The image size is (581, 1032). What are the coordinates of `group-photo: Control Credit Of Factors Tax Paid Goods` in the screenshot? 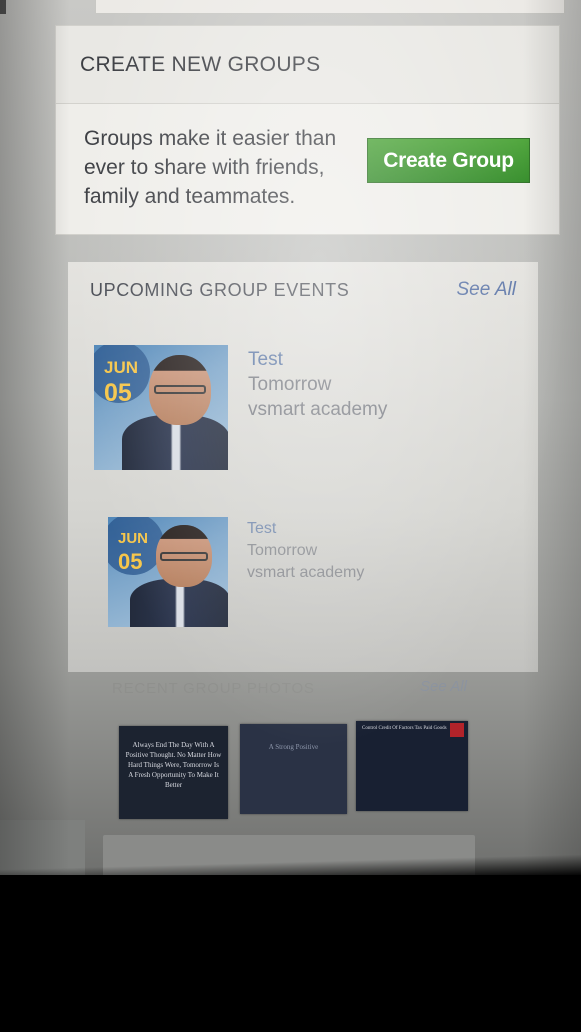 It's located at (412, 766).